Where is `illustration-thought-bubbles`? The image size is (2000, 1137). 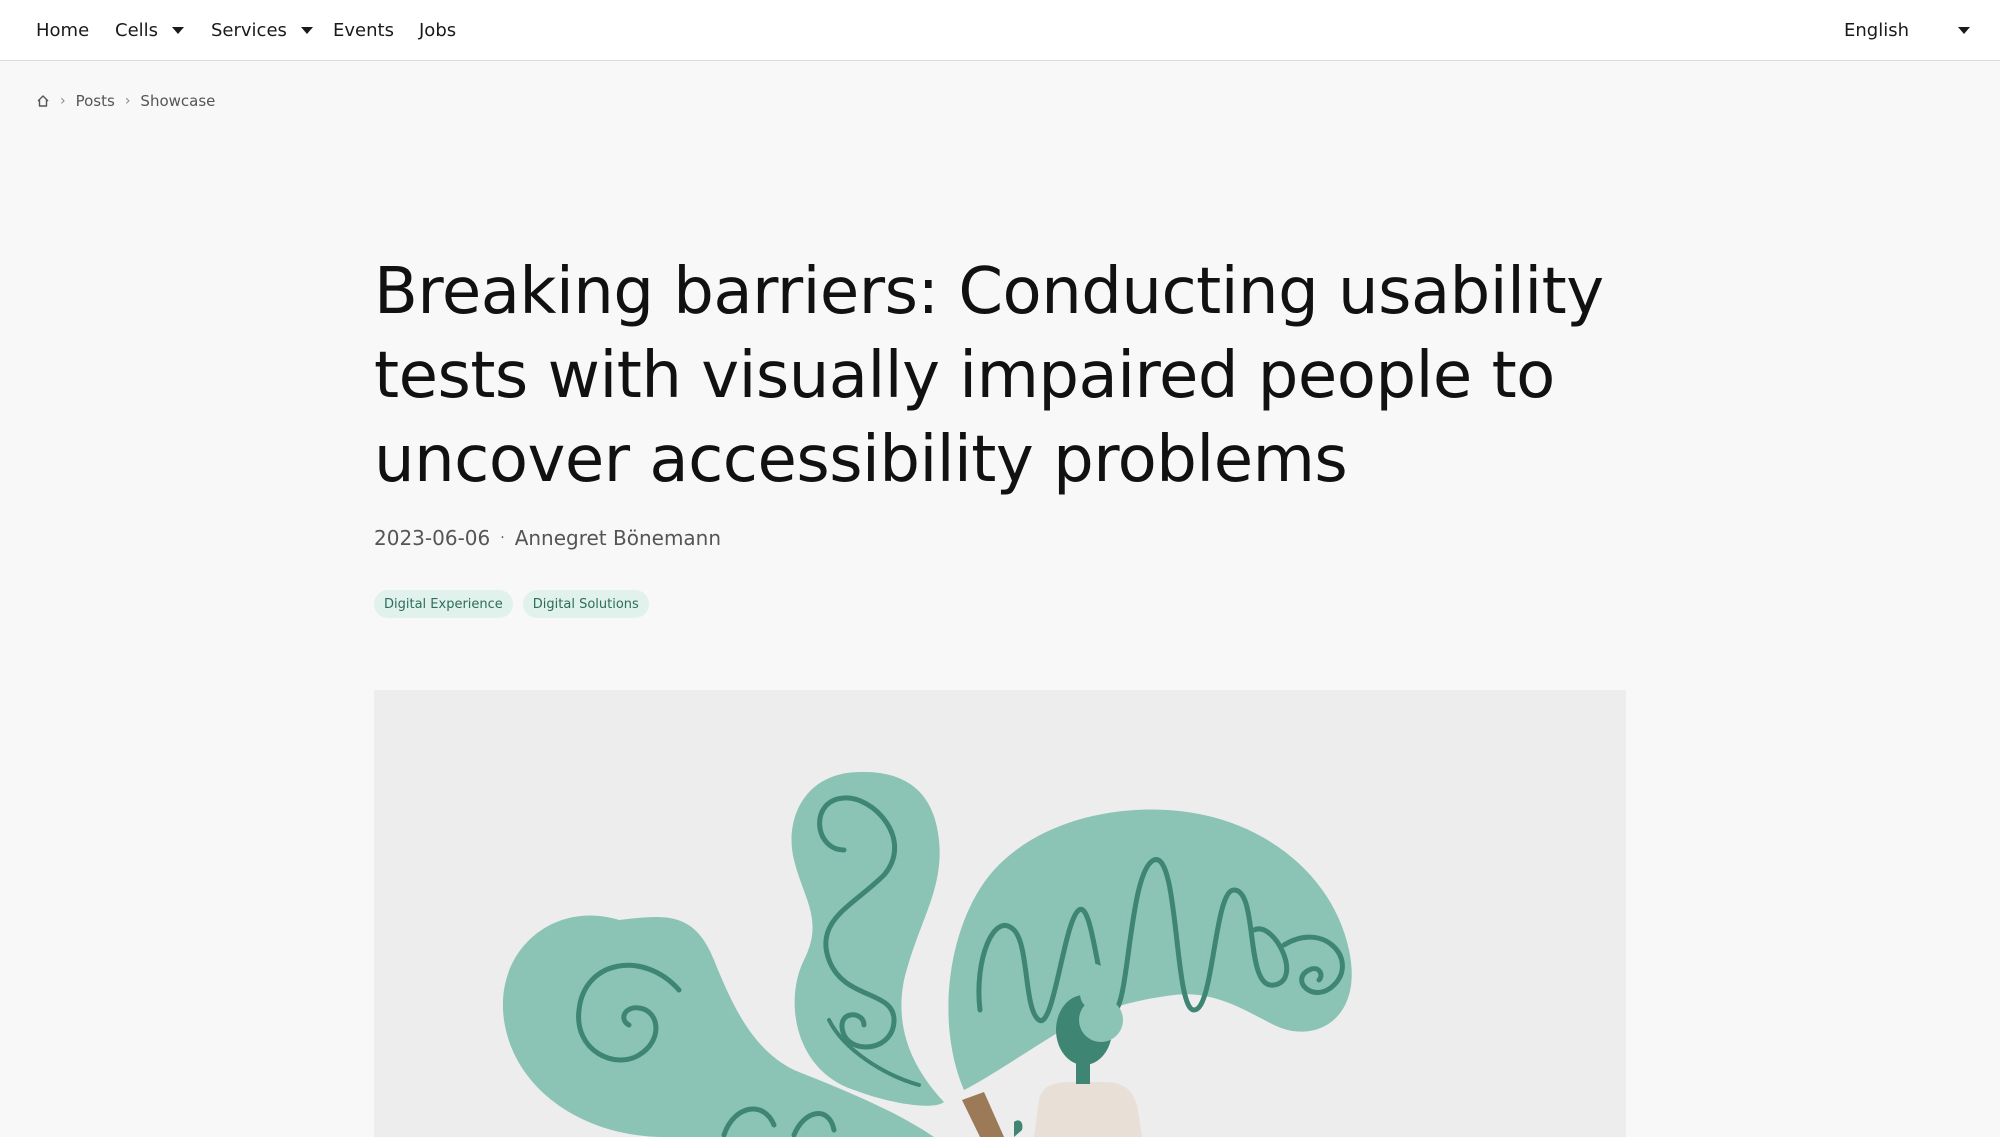 illustration-thought-bubbles is located at coordinates (927, 954).